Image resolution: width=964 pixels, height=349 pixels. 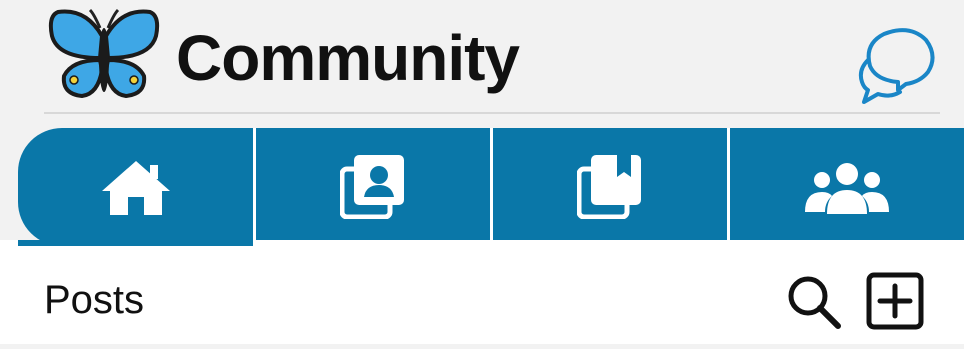 I want to click on header-divider, so click(x=492, y=113).